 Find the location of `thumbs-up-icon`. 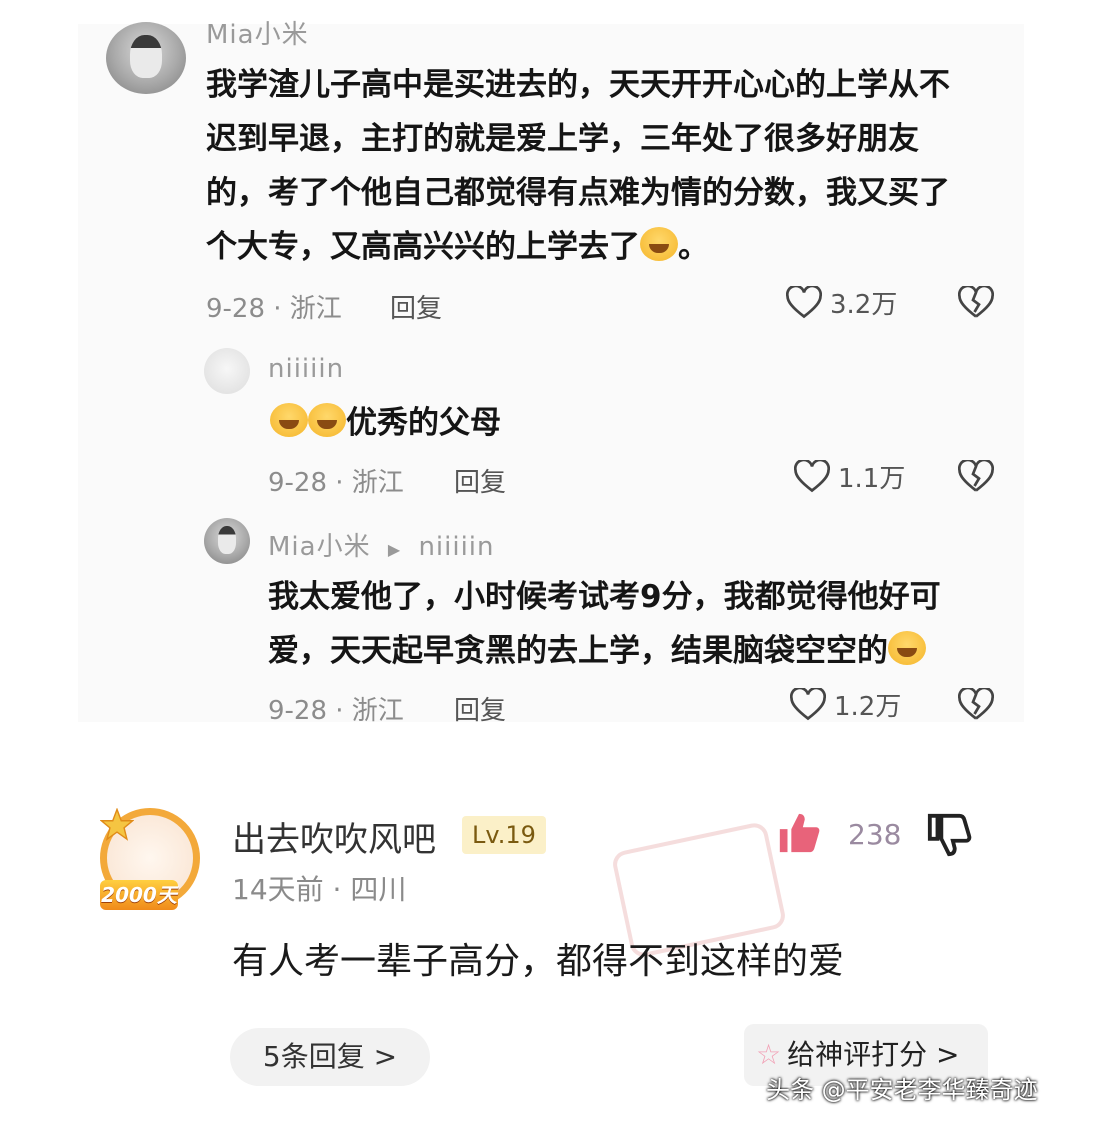

thumbs-up-icon is located at coordinates (799, 833).